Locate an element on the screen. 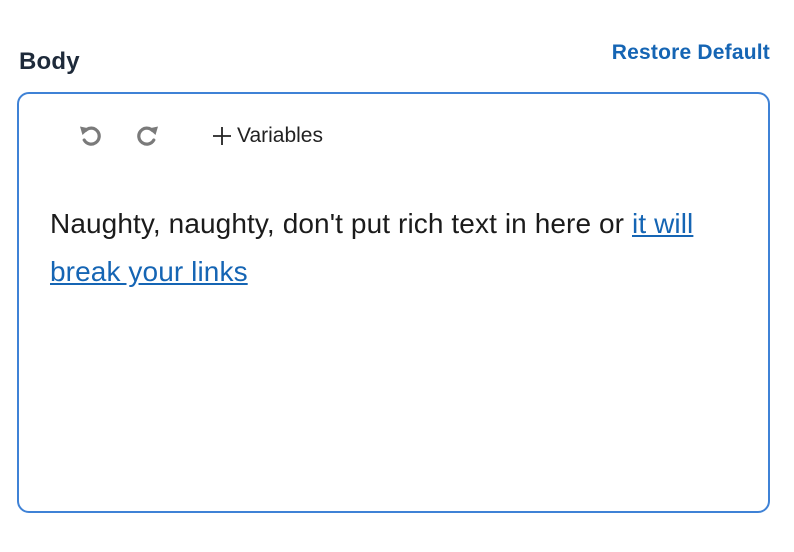 This screenshot has height=552, width=794. redo-icon is located at coordinates (147, 135).